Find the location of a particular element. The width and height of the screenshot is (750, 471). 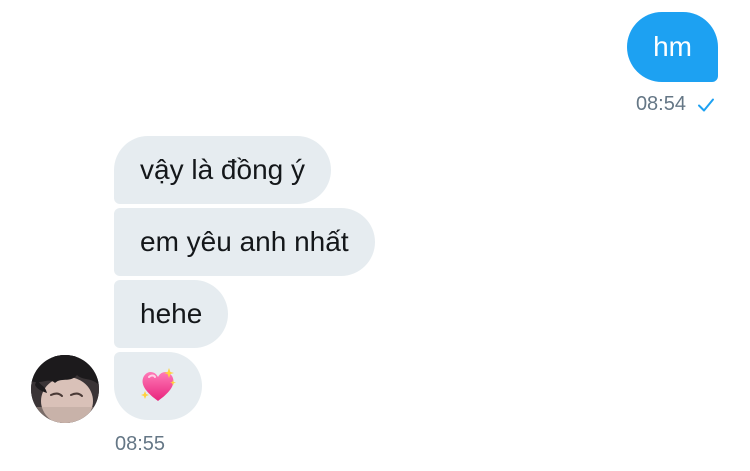

avatar-photo is located at coordinates (65, 389).